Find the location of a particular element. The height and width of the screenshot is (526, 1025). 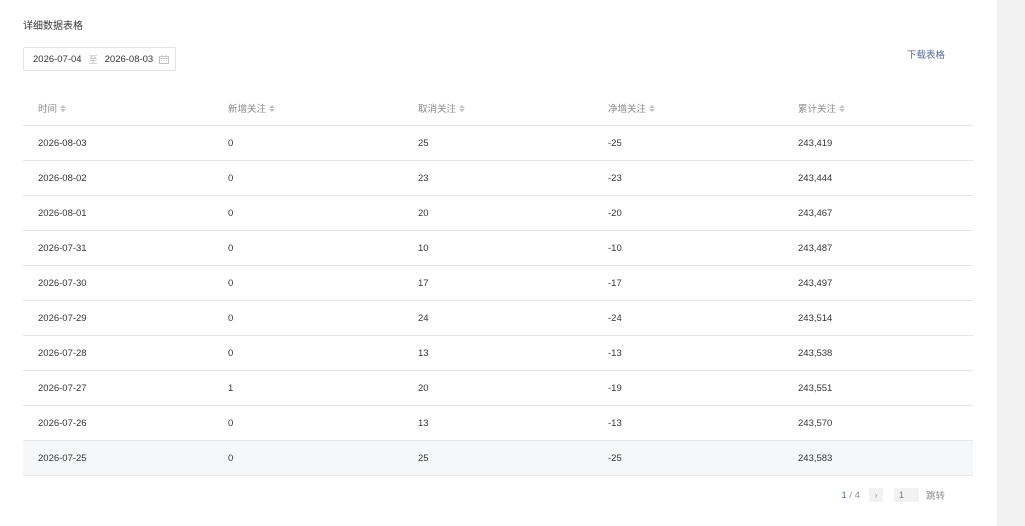

chevron-right-icon: › is located at coordinates (876, 495).